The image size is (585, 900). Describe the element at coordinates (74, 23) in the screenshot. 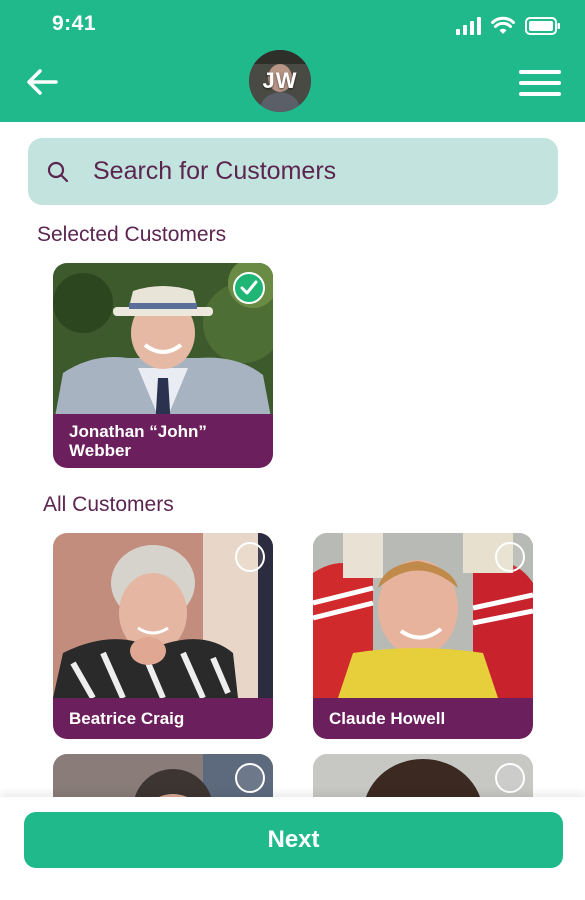

I see `status-time: 9:41` at that location.